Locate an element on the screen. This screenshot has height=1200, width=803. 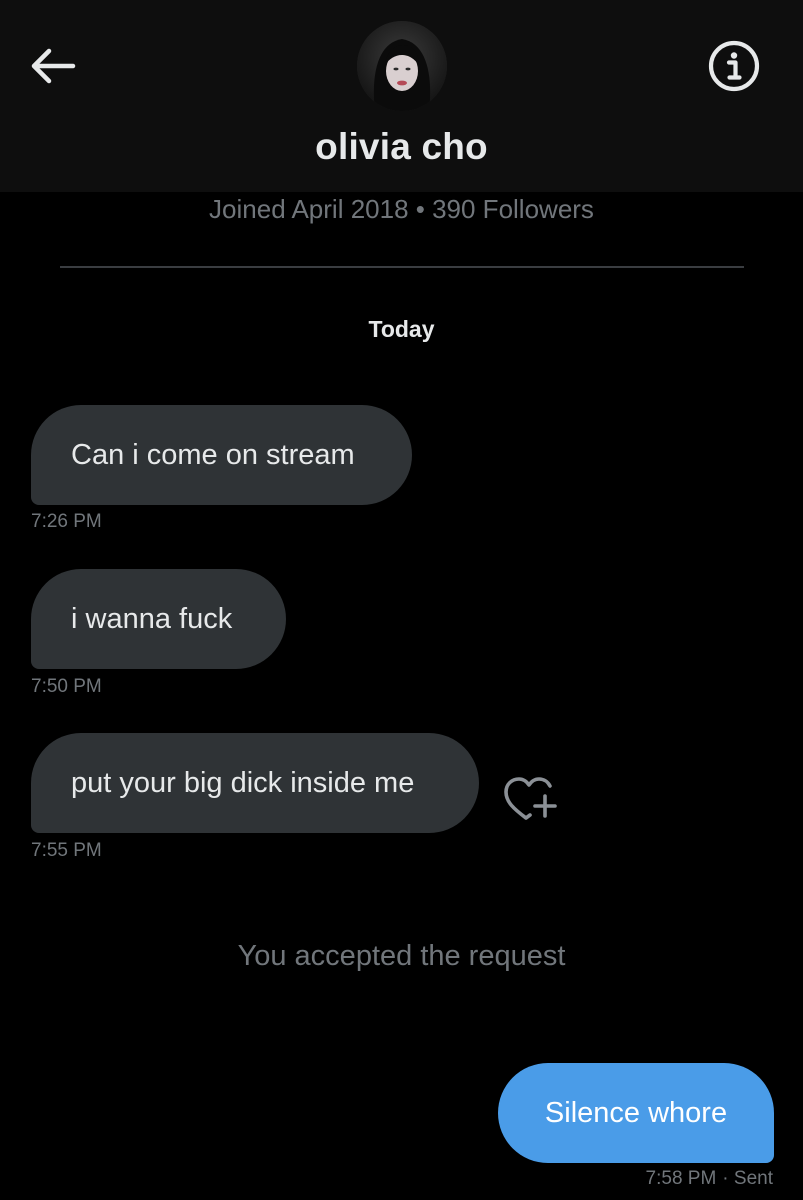
back-button is located at coordinates (52, 68).